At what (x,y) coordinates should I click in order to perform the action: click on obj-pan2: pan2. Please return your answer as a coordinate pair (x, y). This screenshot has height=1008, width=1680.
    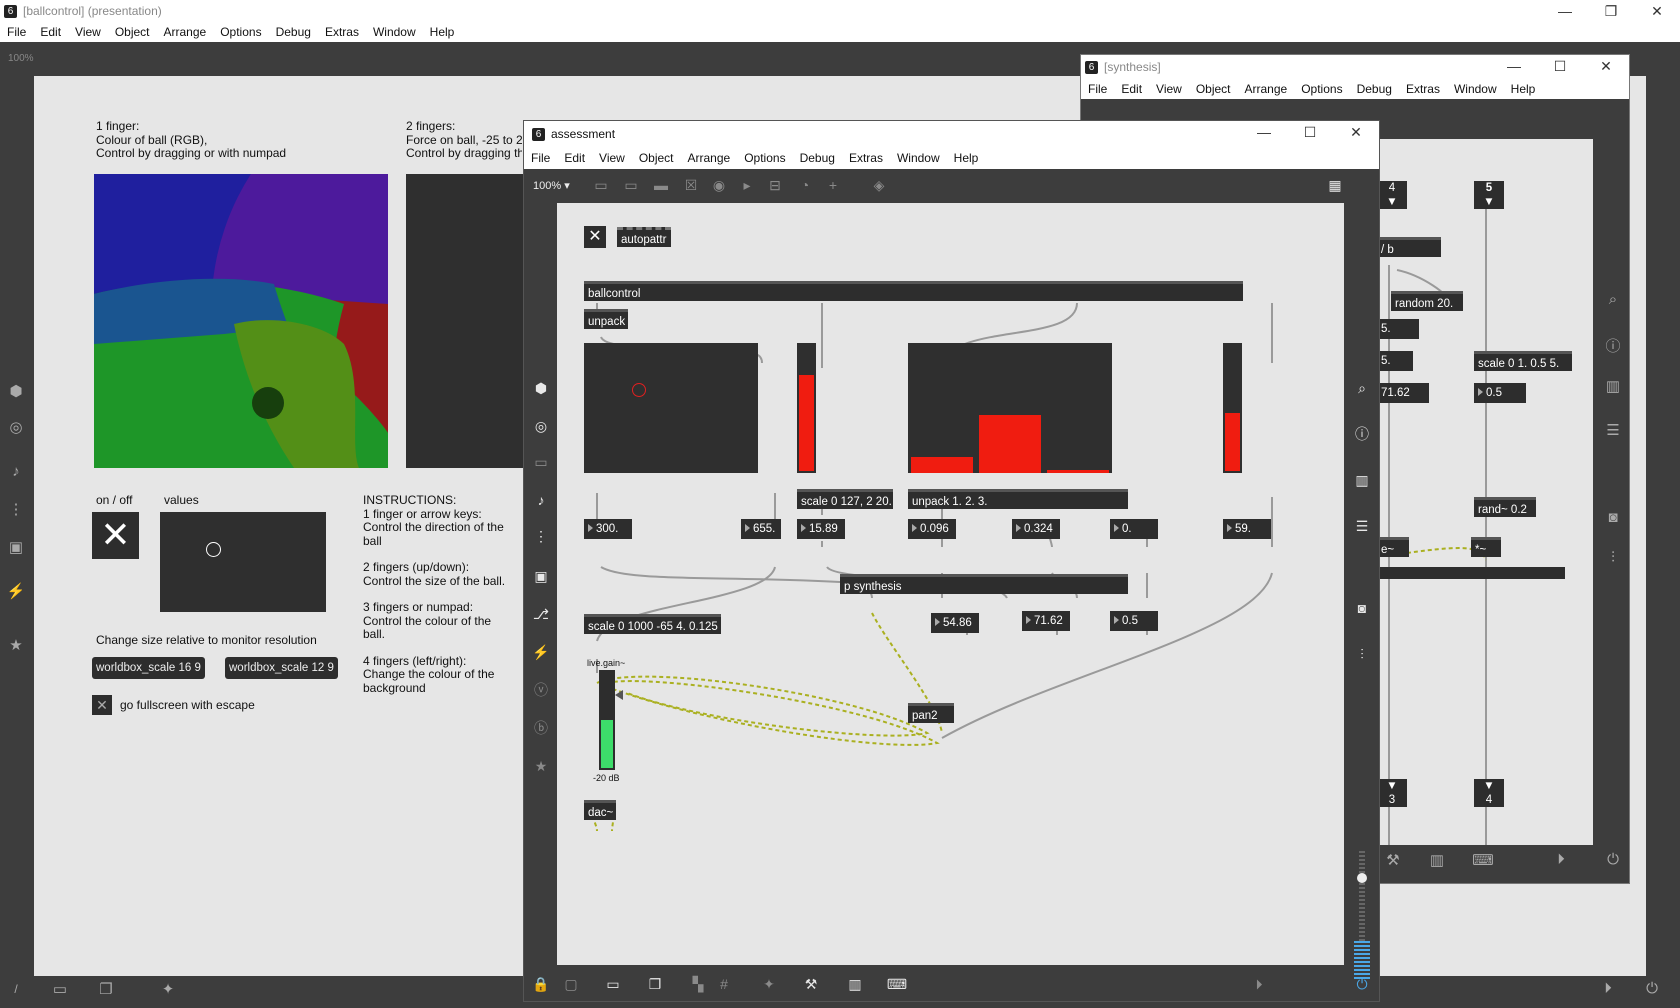
    Looking at the image, I should click on (931, 713).